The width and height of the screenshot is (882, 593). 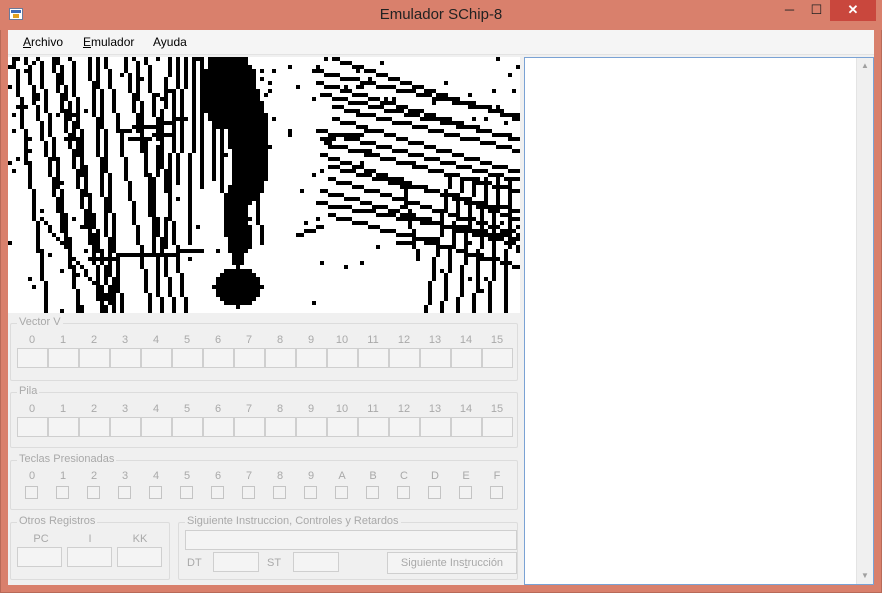 What do you see at coordinates (789, 10) in the screenshot?
I see `minimize-button: ─` at bounding box center [789, 10].